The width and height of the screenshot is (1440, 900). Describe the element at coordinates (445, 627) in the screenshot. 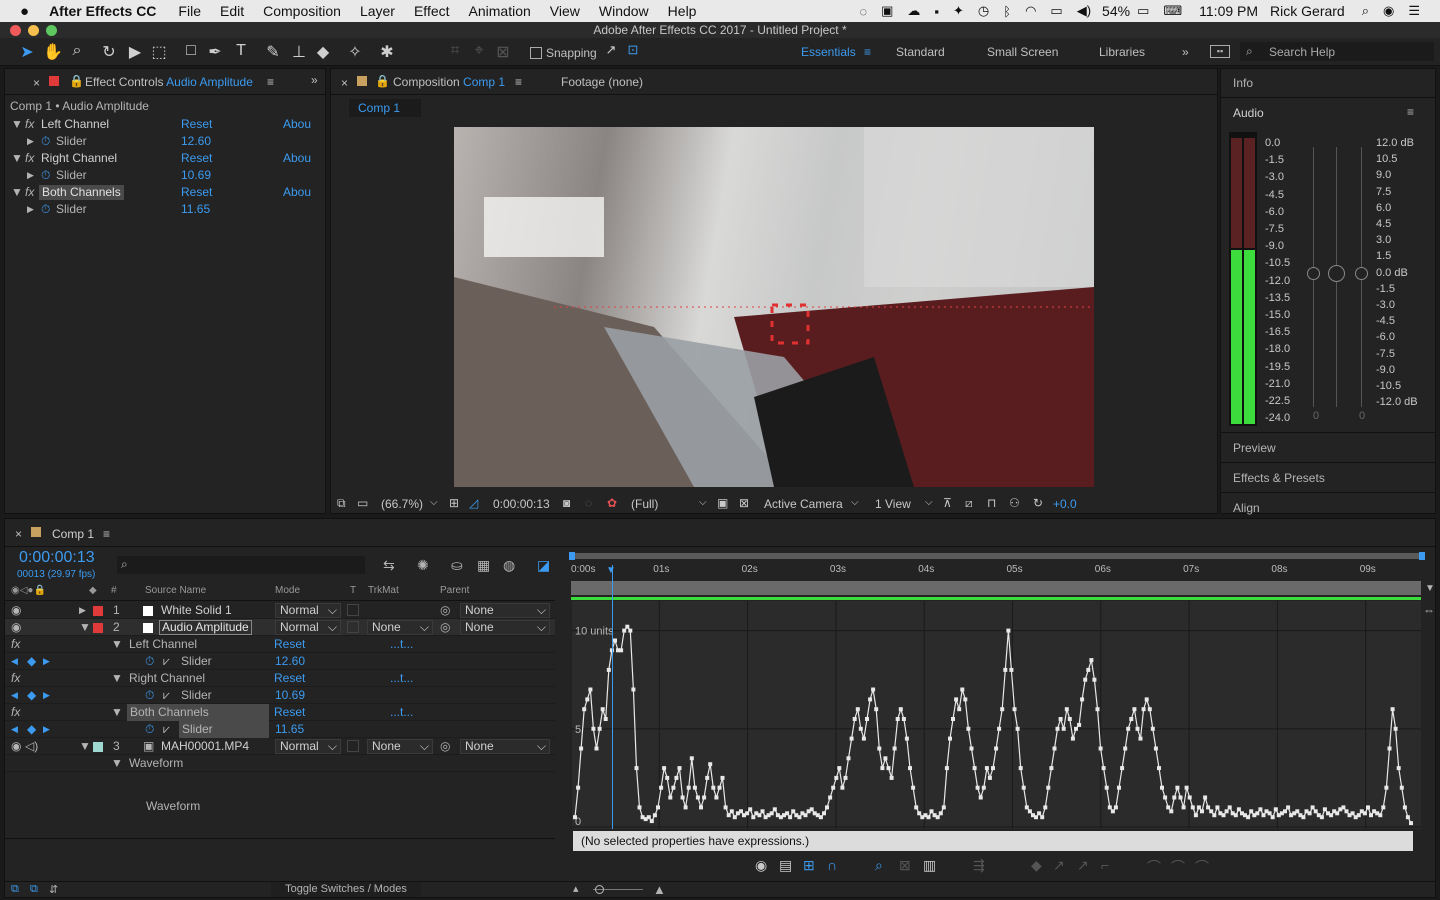

I see `pick-whip-icon: ◎` at that location.